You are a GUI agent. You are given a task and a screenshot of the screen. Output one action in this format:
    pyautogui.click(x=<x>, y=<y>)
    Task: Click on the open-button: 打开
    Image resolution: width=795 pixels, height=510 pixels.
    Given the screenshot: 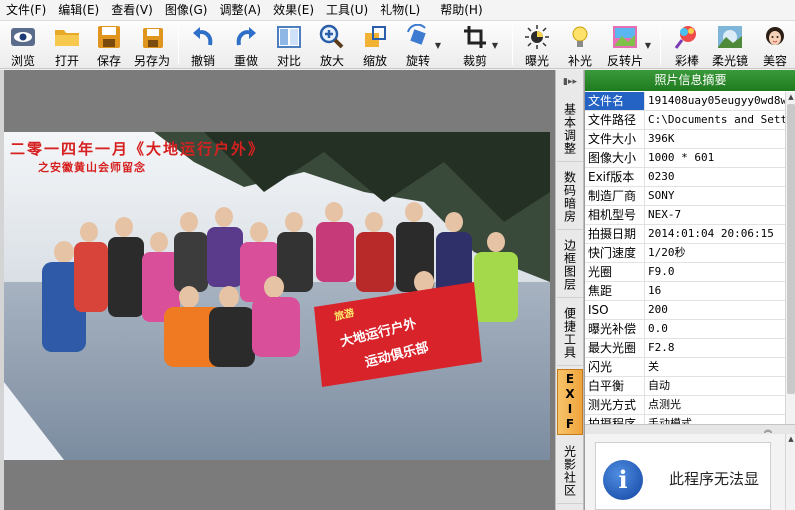 What is the action you would take?
    pyautogui.click(x=67, y=45)
    